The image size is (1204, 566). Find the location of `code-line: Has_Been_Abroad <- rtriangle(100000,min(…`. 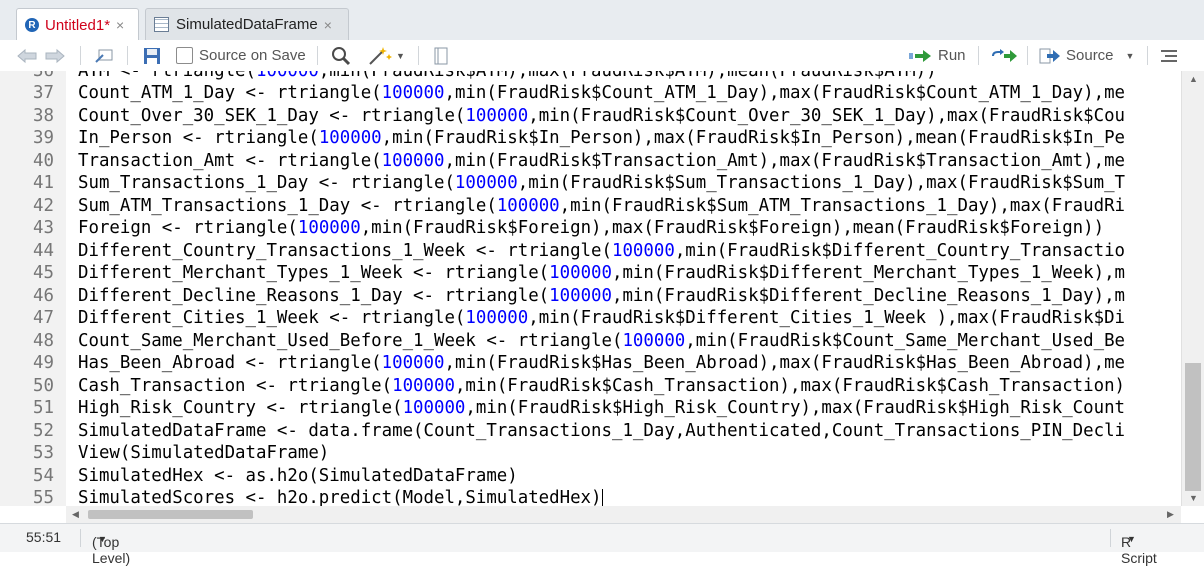

code-line: Has_Been_Abroad <- rtriangle(100000,min(… is located at coordinates (601, 363).